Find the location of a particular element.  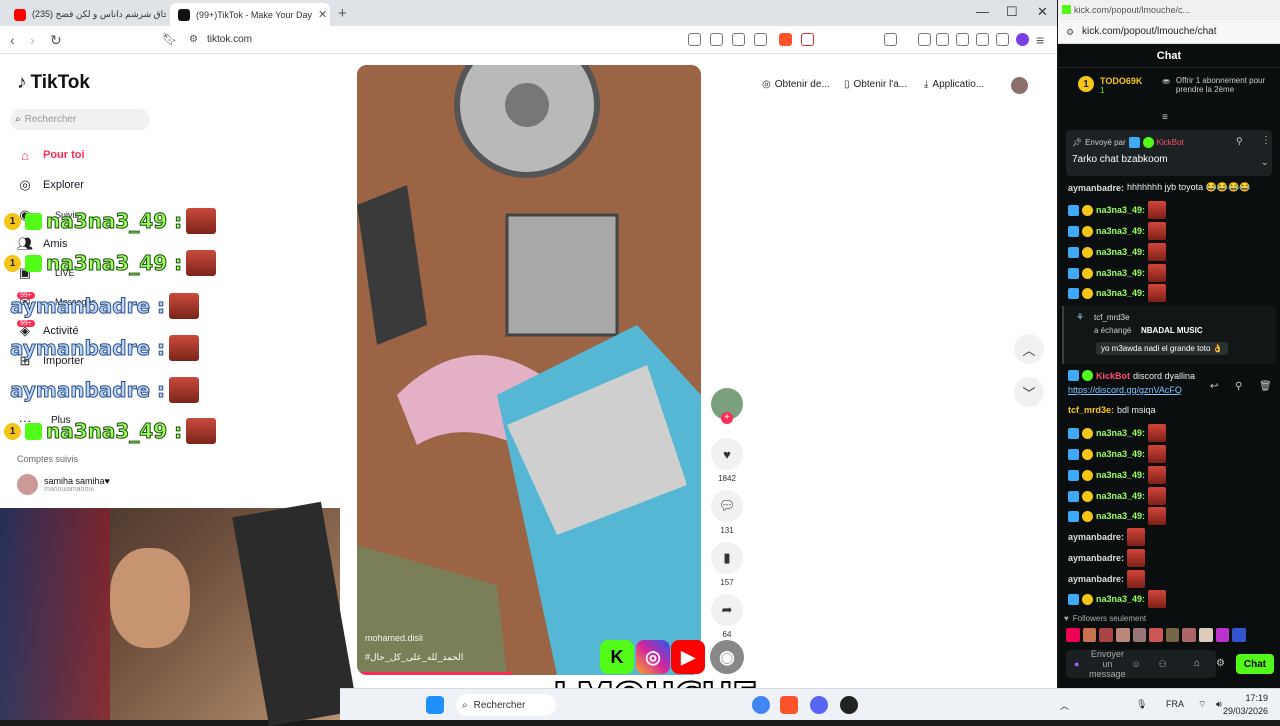

emote-bar is located at coordinates (1156, 636).